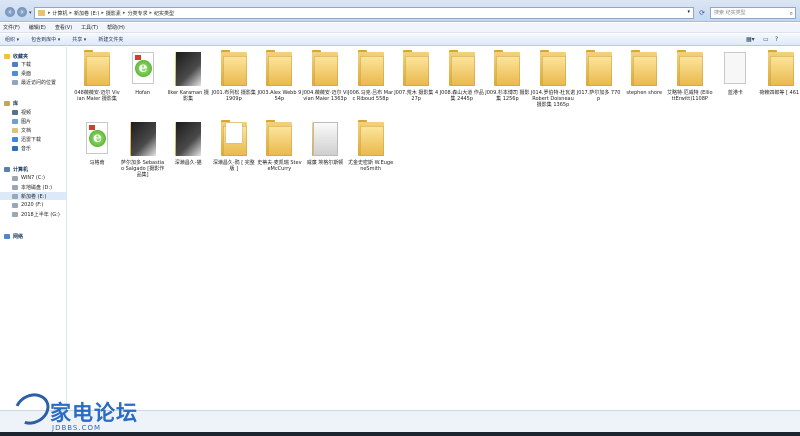 The width and height of the screenshot is (800, 436). What do you see at coordinates (400, 434) in the screenshot?
I see `taskbar-edge` at bounding box center [400, 434].